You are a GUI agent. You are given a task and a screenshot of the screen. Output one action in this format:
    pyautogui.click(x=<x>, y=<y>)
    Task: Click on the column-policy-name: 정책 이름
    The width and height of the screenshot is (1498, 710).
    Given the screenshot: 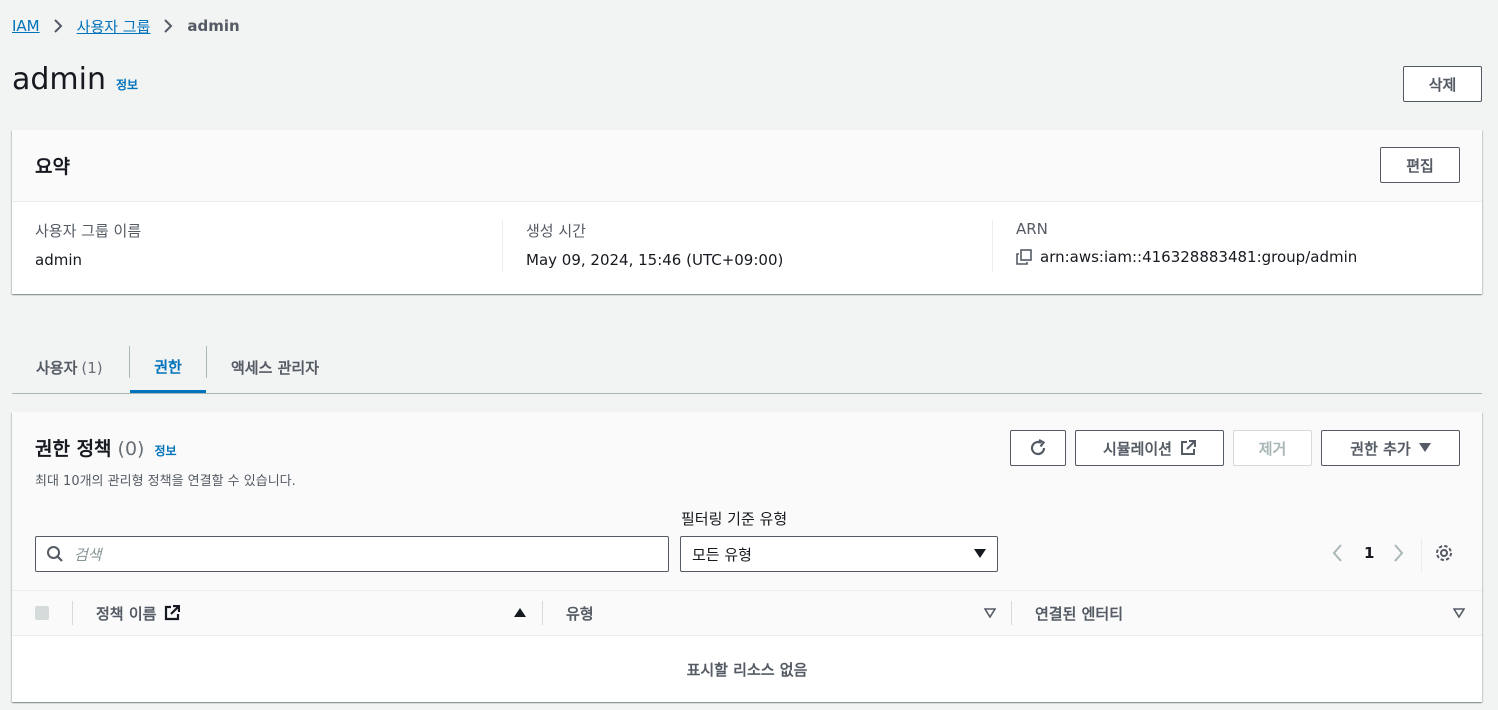 What is the action you would take?
    pyautogui.click(x=311, y=613)
    